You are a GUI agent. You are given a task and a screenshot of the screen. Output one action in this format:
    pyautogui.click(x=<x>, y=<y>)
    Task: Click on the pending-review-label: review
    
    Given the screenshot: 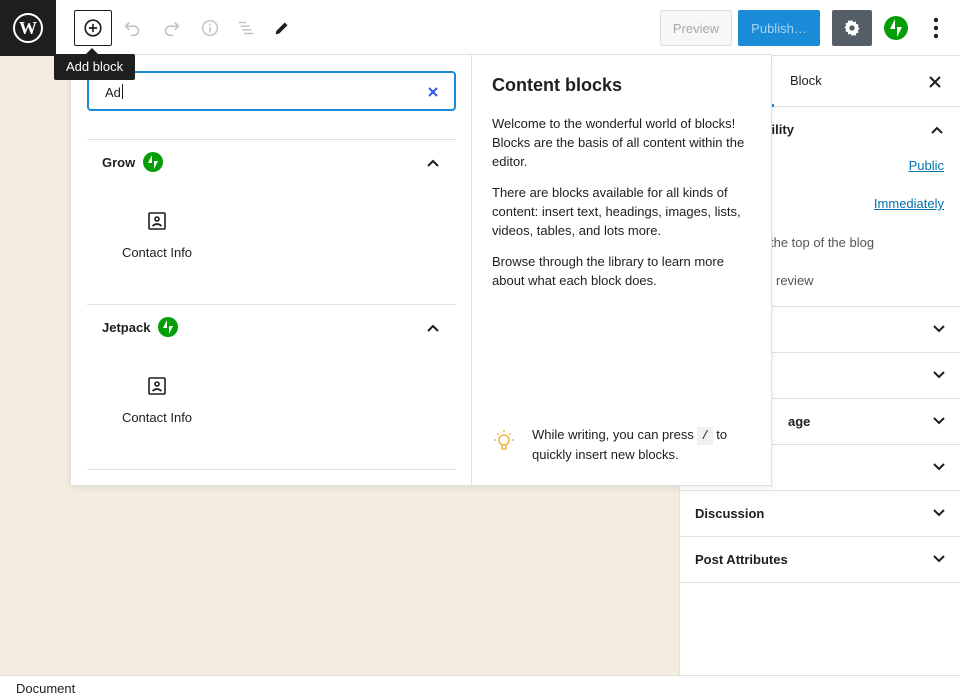 What is the action you would take?
    pyautogui.click(x=795, y=280)
    